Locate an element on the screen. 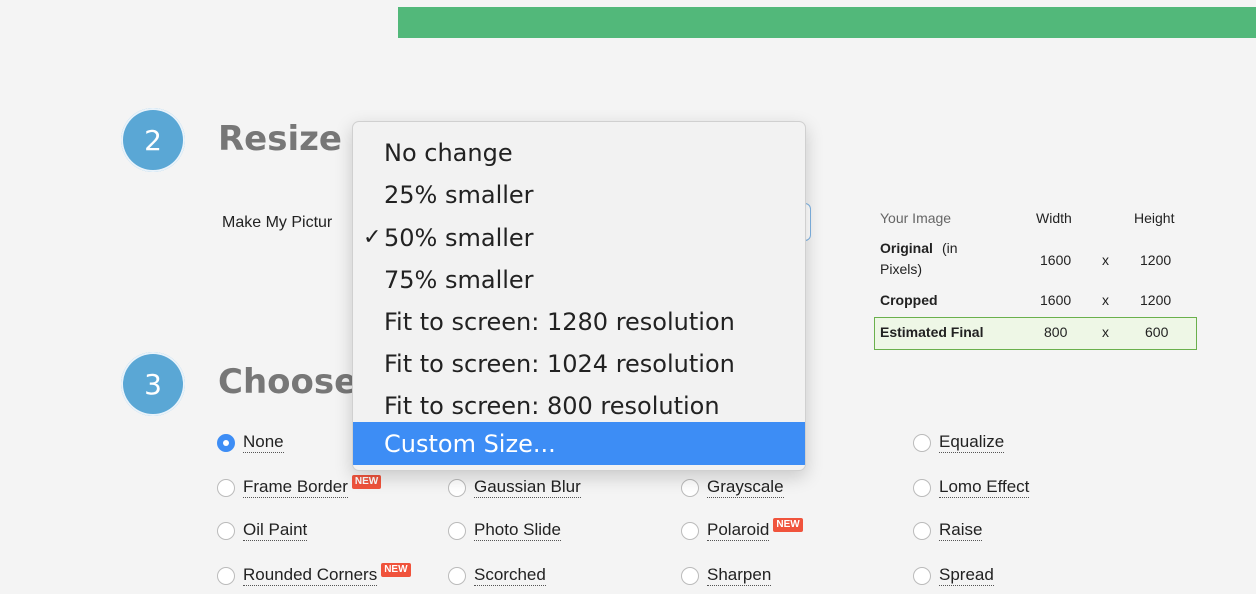  row-original-label: Original is located at coordinates (906, 248).